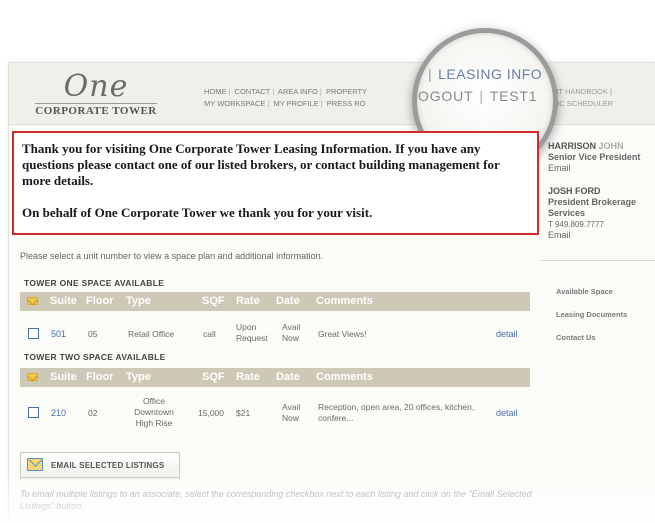  Describe the element at coordinates (58, 334) in the screenshot. I see `suite-link: 501` at that location.